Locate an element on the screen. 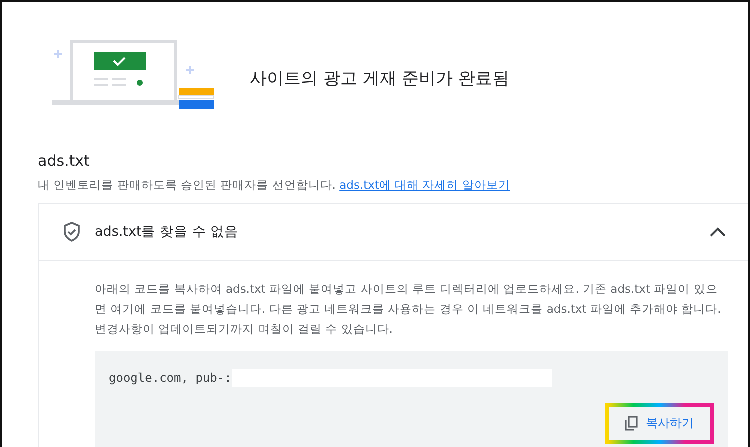  code-text: google.com, pub-: is located at coordinates (170, 378).